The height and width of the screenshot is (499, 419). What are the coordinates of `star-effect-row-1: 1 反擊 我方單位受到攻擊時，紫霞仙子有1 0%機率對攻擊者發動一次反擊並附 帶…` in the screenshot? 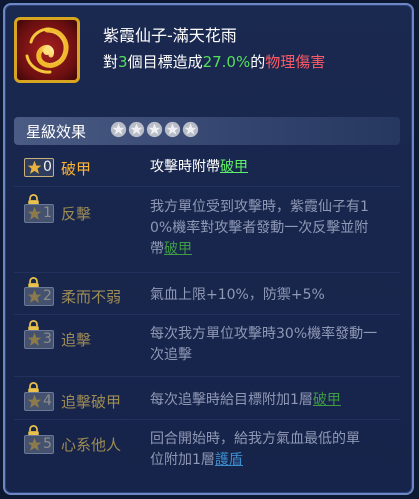 It's located at (207, 228).